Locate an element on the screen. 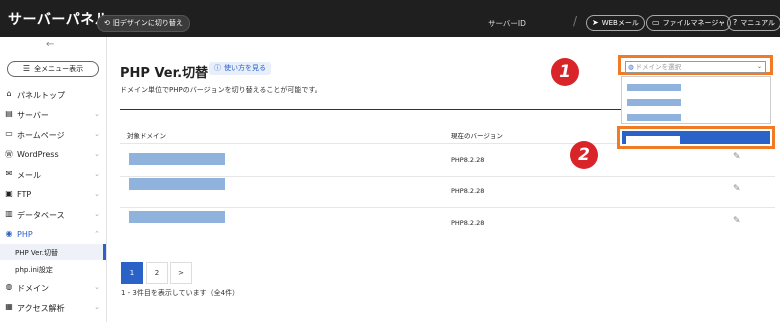 The image size is (780, 322). window-icon: ▭ is located at coordinates (9, 133).